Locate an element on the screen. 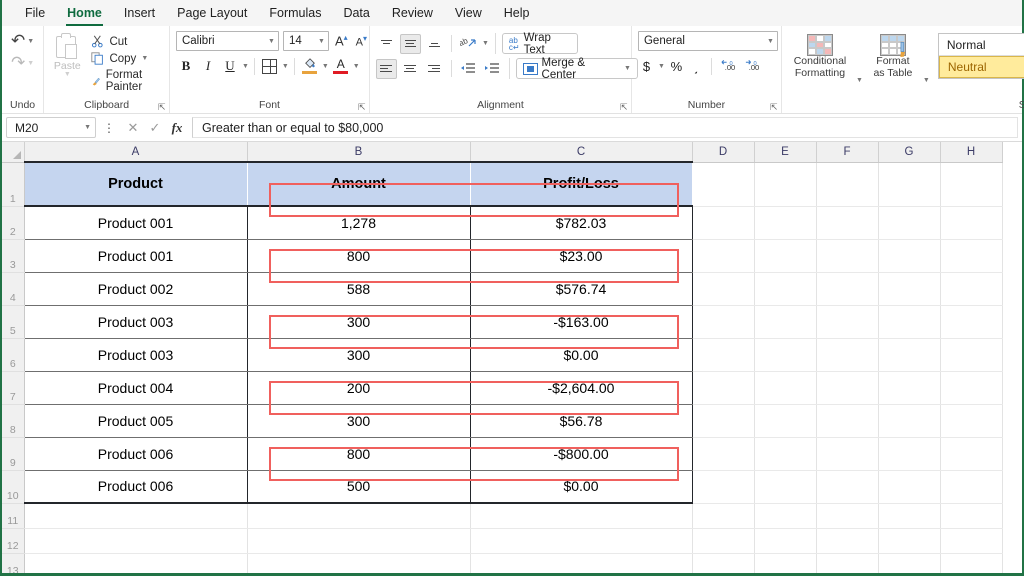  cell-C7: -$2,604.00 is located at coordinates (581, 388).